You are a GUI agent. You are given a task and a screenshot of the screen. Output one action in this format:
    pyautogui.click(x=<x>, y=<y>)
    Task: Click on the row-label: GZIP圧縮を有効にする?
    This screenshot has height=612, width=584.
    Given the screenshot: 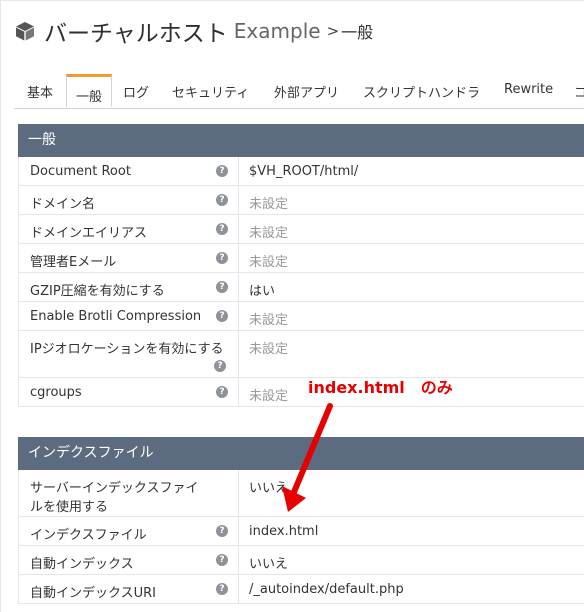 What is the action you would take?
    pyautogui.click(x=129, y=287)
    